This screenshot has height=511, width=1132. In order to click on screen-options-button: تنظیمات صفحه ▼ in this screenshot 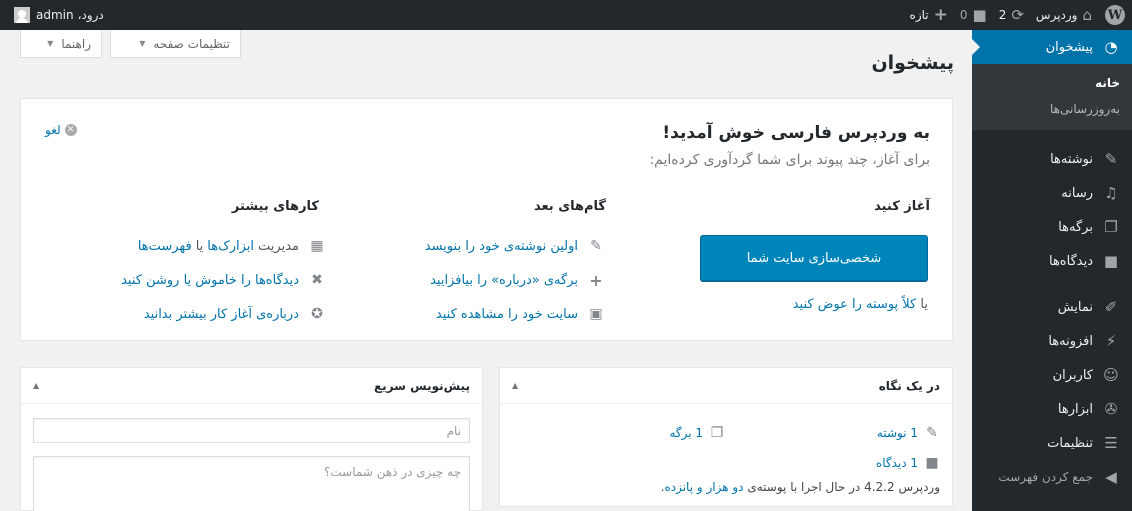, I will do `click(175, 44)`.